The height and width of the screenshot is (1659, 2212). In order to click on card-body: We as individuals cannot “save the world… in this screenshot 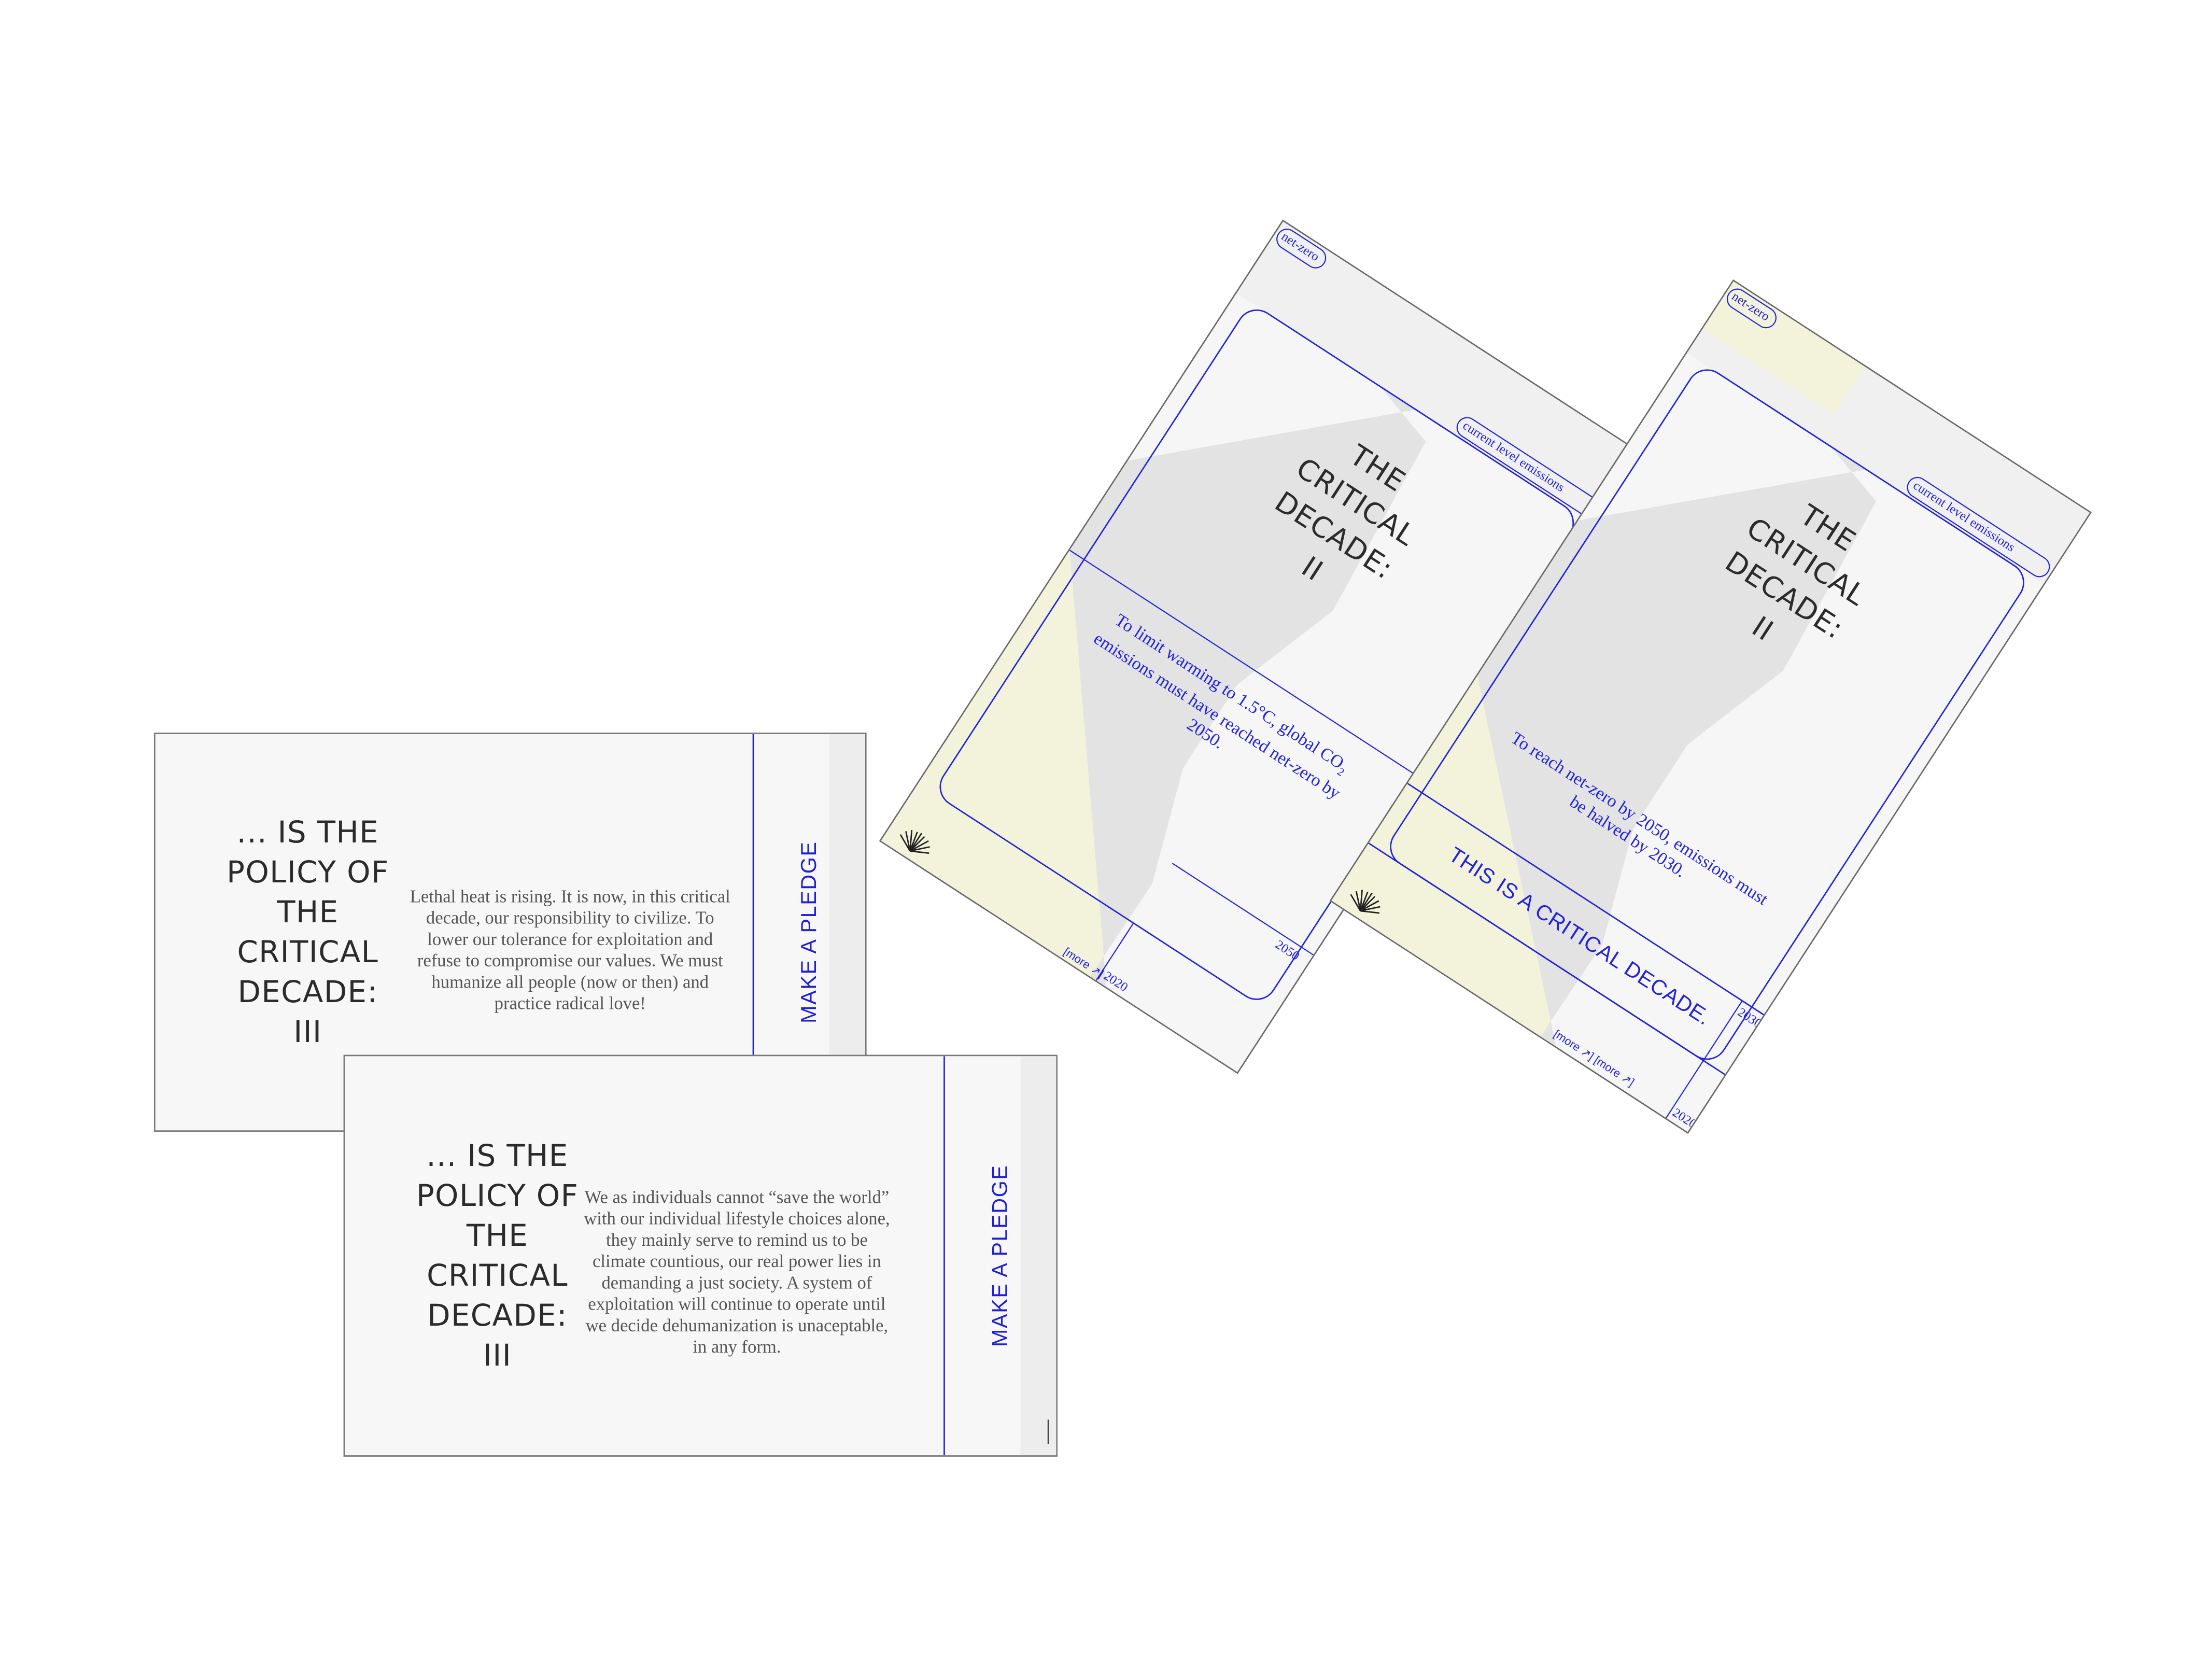, I will do `click(737, 1272)`.